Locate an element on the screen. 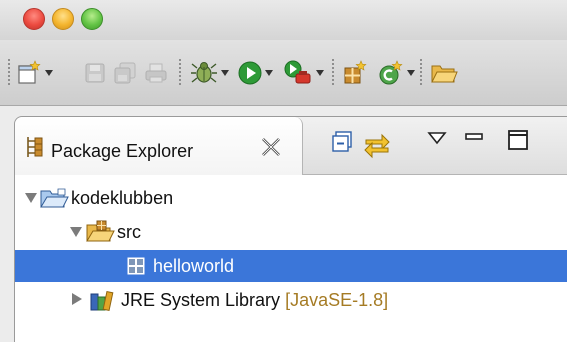 The height and width of the screenshot is (342, 567). view-menu-icon is located at coordinates (437, 138).